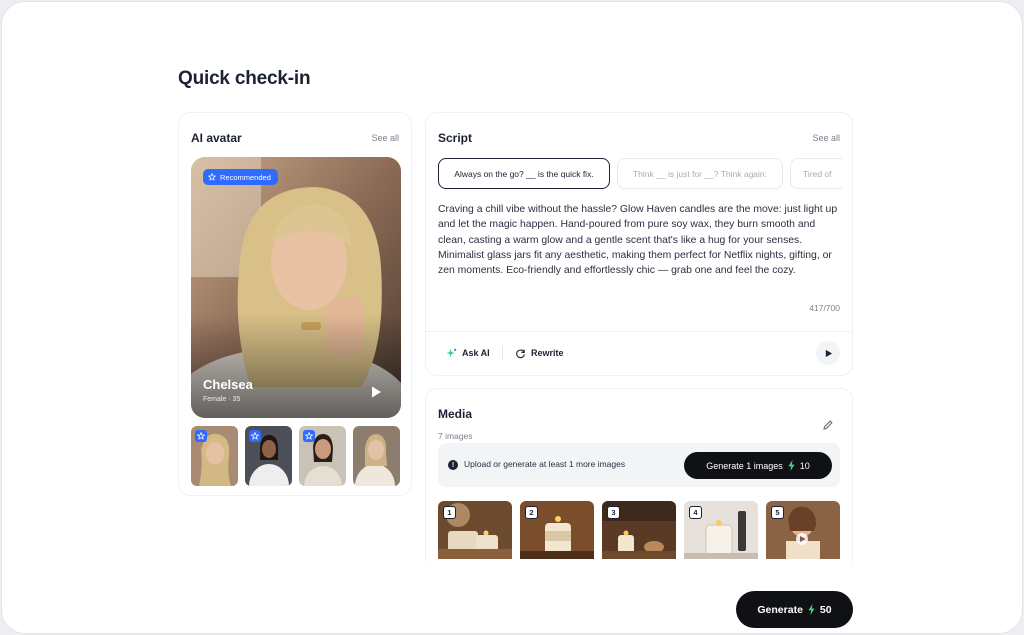  What do you see at coordinates (613, 512) in the screenshot?
I see `media-index: 3` at bounding box center [613, 512].